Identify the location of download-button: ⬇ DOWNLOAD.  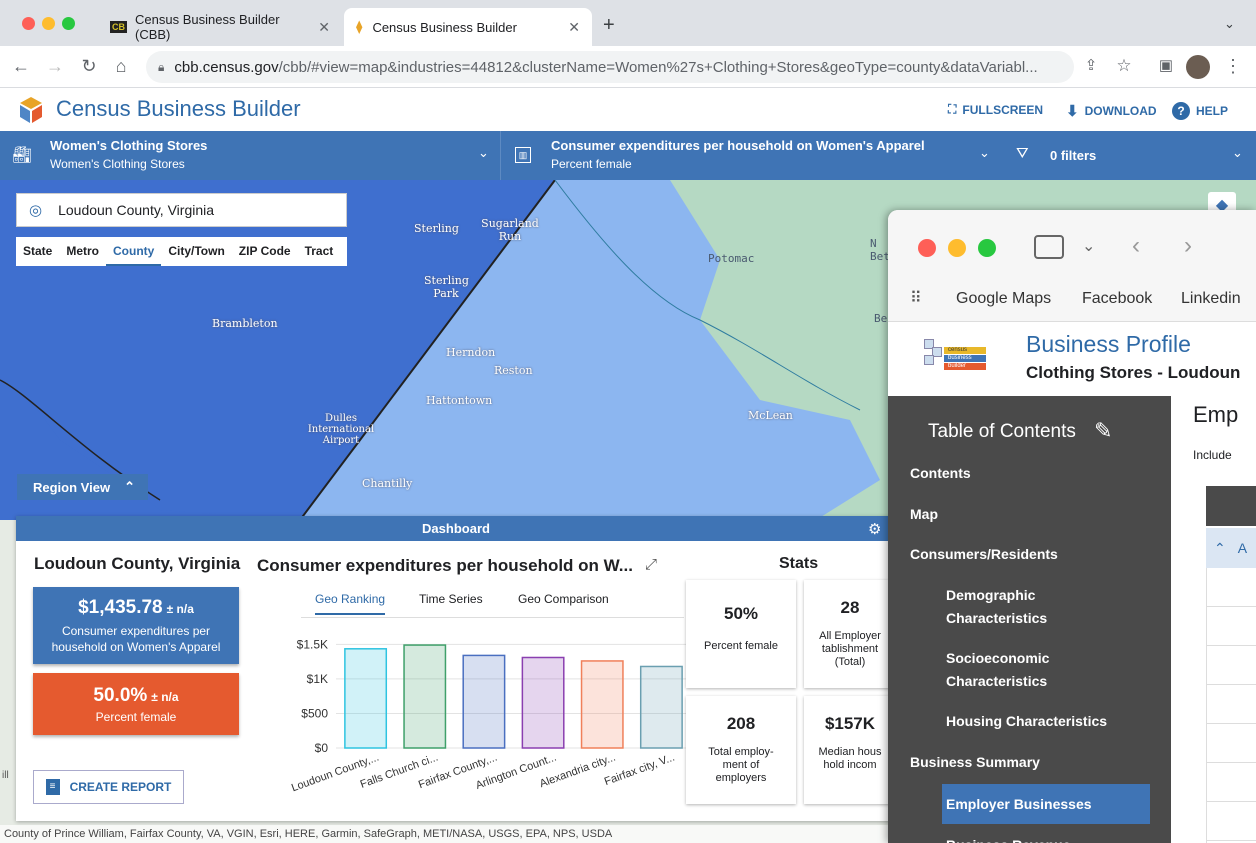
(1111, 111).